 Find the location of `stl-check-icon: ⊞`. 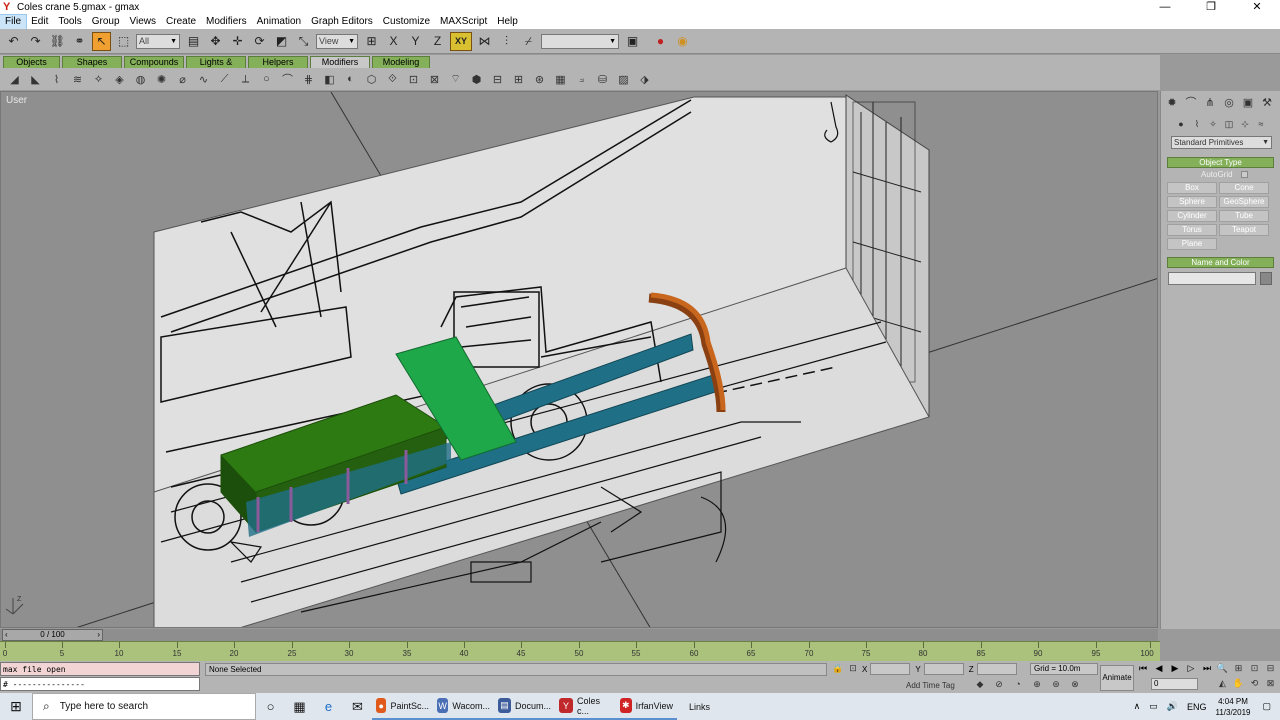

stl-check-icon: ⊞ is located at coordinates (518, 79).